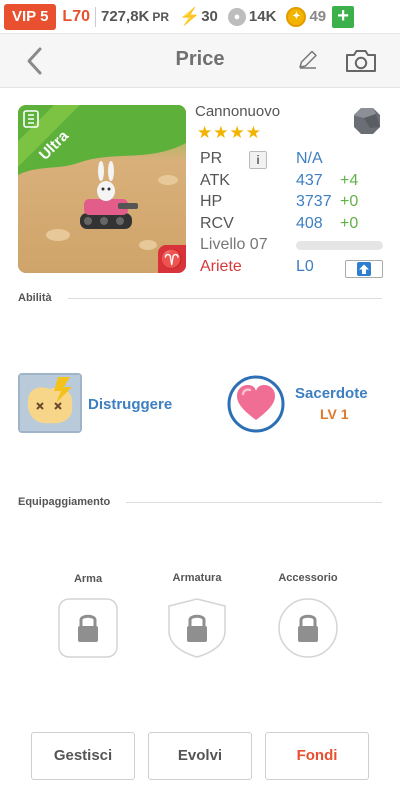  Describe the element at coordinates (318, 16) in the screenshot. I see `gold-value: 49` at that location.